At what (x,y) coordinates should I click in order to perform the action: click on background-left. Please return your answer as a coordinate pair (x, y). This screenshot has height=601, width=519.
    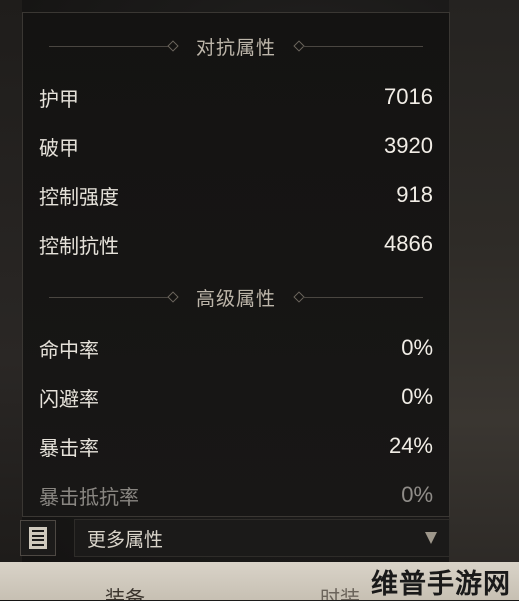
    Looking at the image, I should click on (11, 300).